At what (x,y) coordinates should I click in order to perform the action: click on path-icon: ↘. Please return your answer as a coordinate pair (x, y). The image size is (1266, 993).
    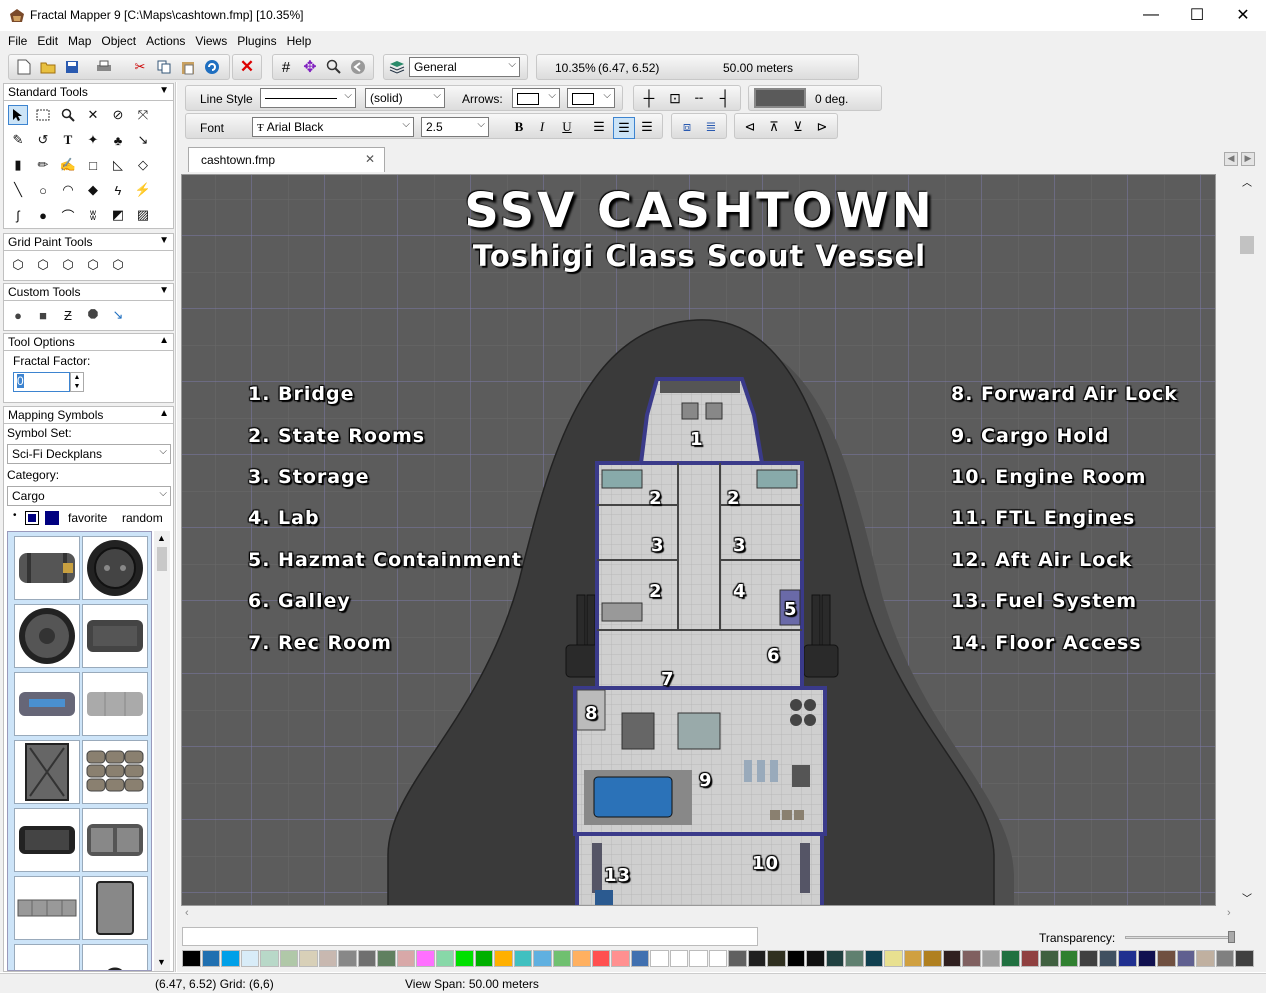
    Looking at the image, I should click on (143, 140).